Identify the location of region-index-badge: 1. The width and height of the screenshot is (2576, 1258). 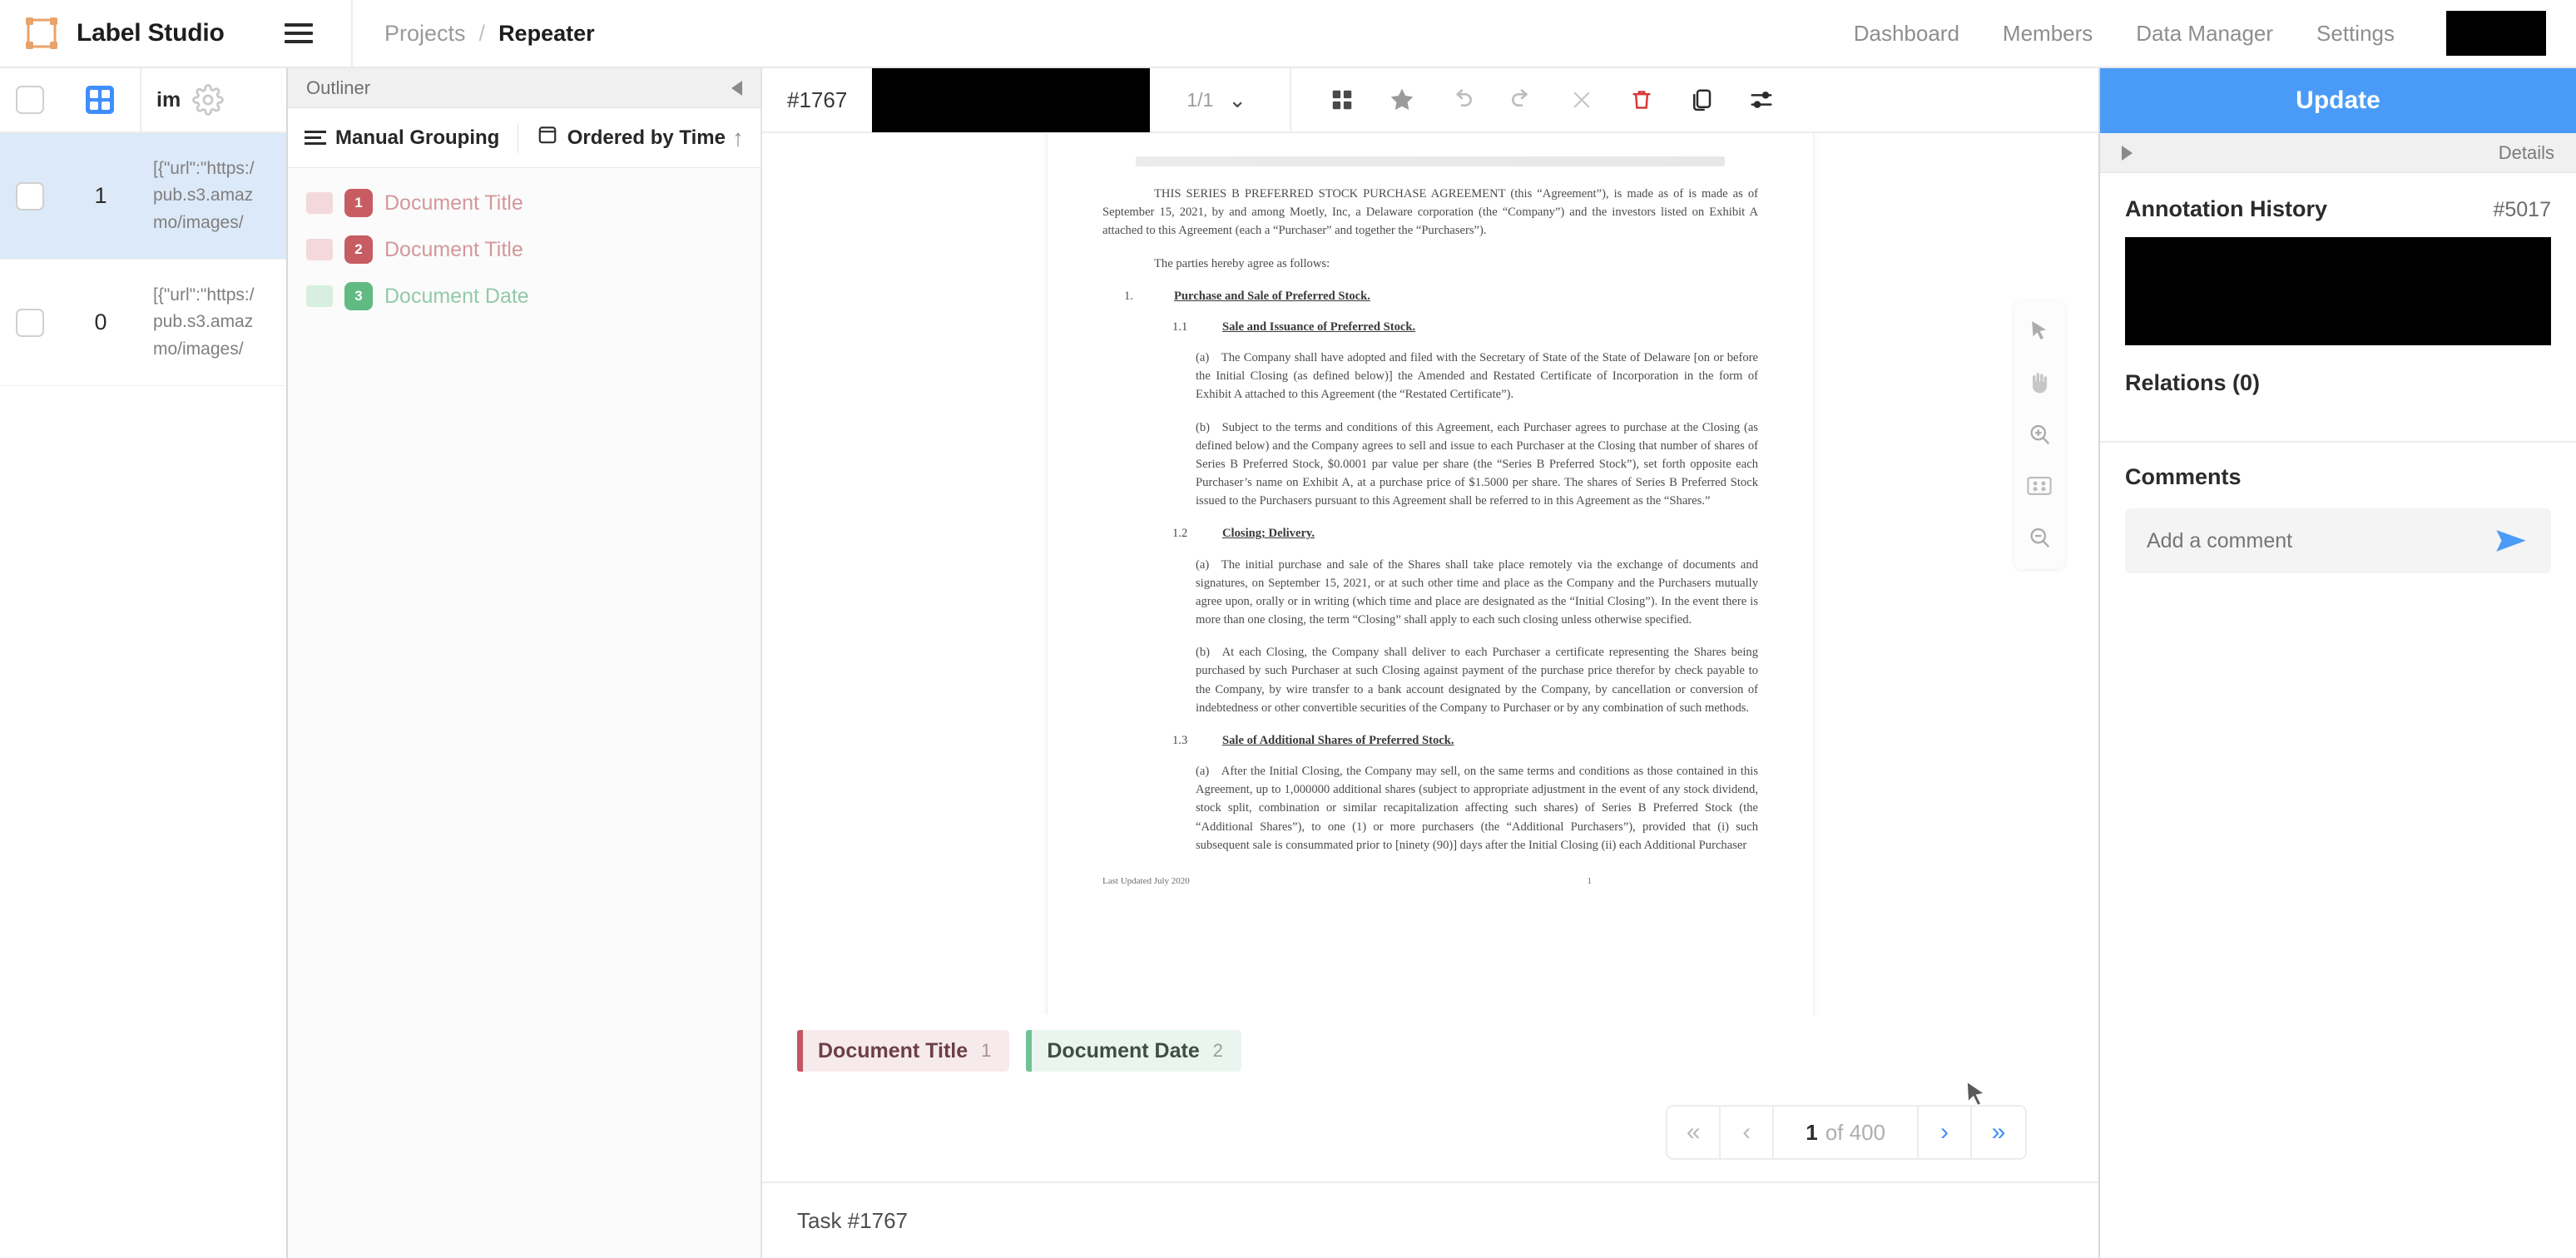
(358, 203).